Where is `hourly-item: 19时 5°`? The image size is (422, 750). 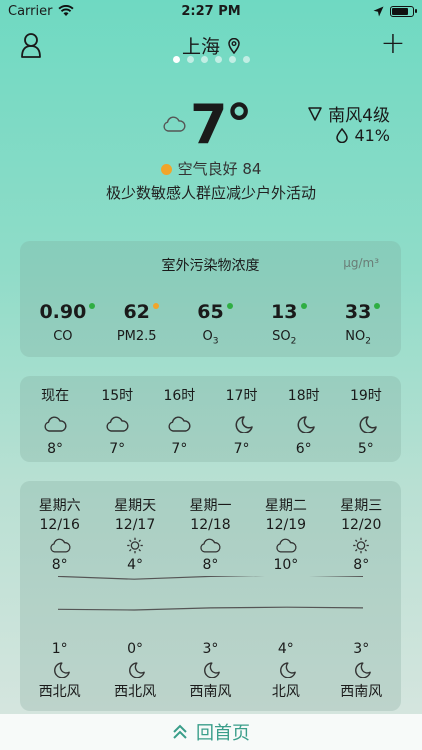 hourly-item: 19时 5° is located at coordinates (366, 421).